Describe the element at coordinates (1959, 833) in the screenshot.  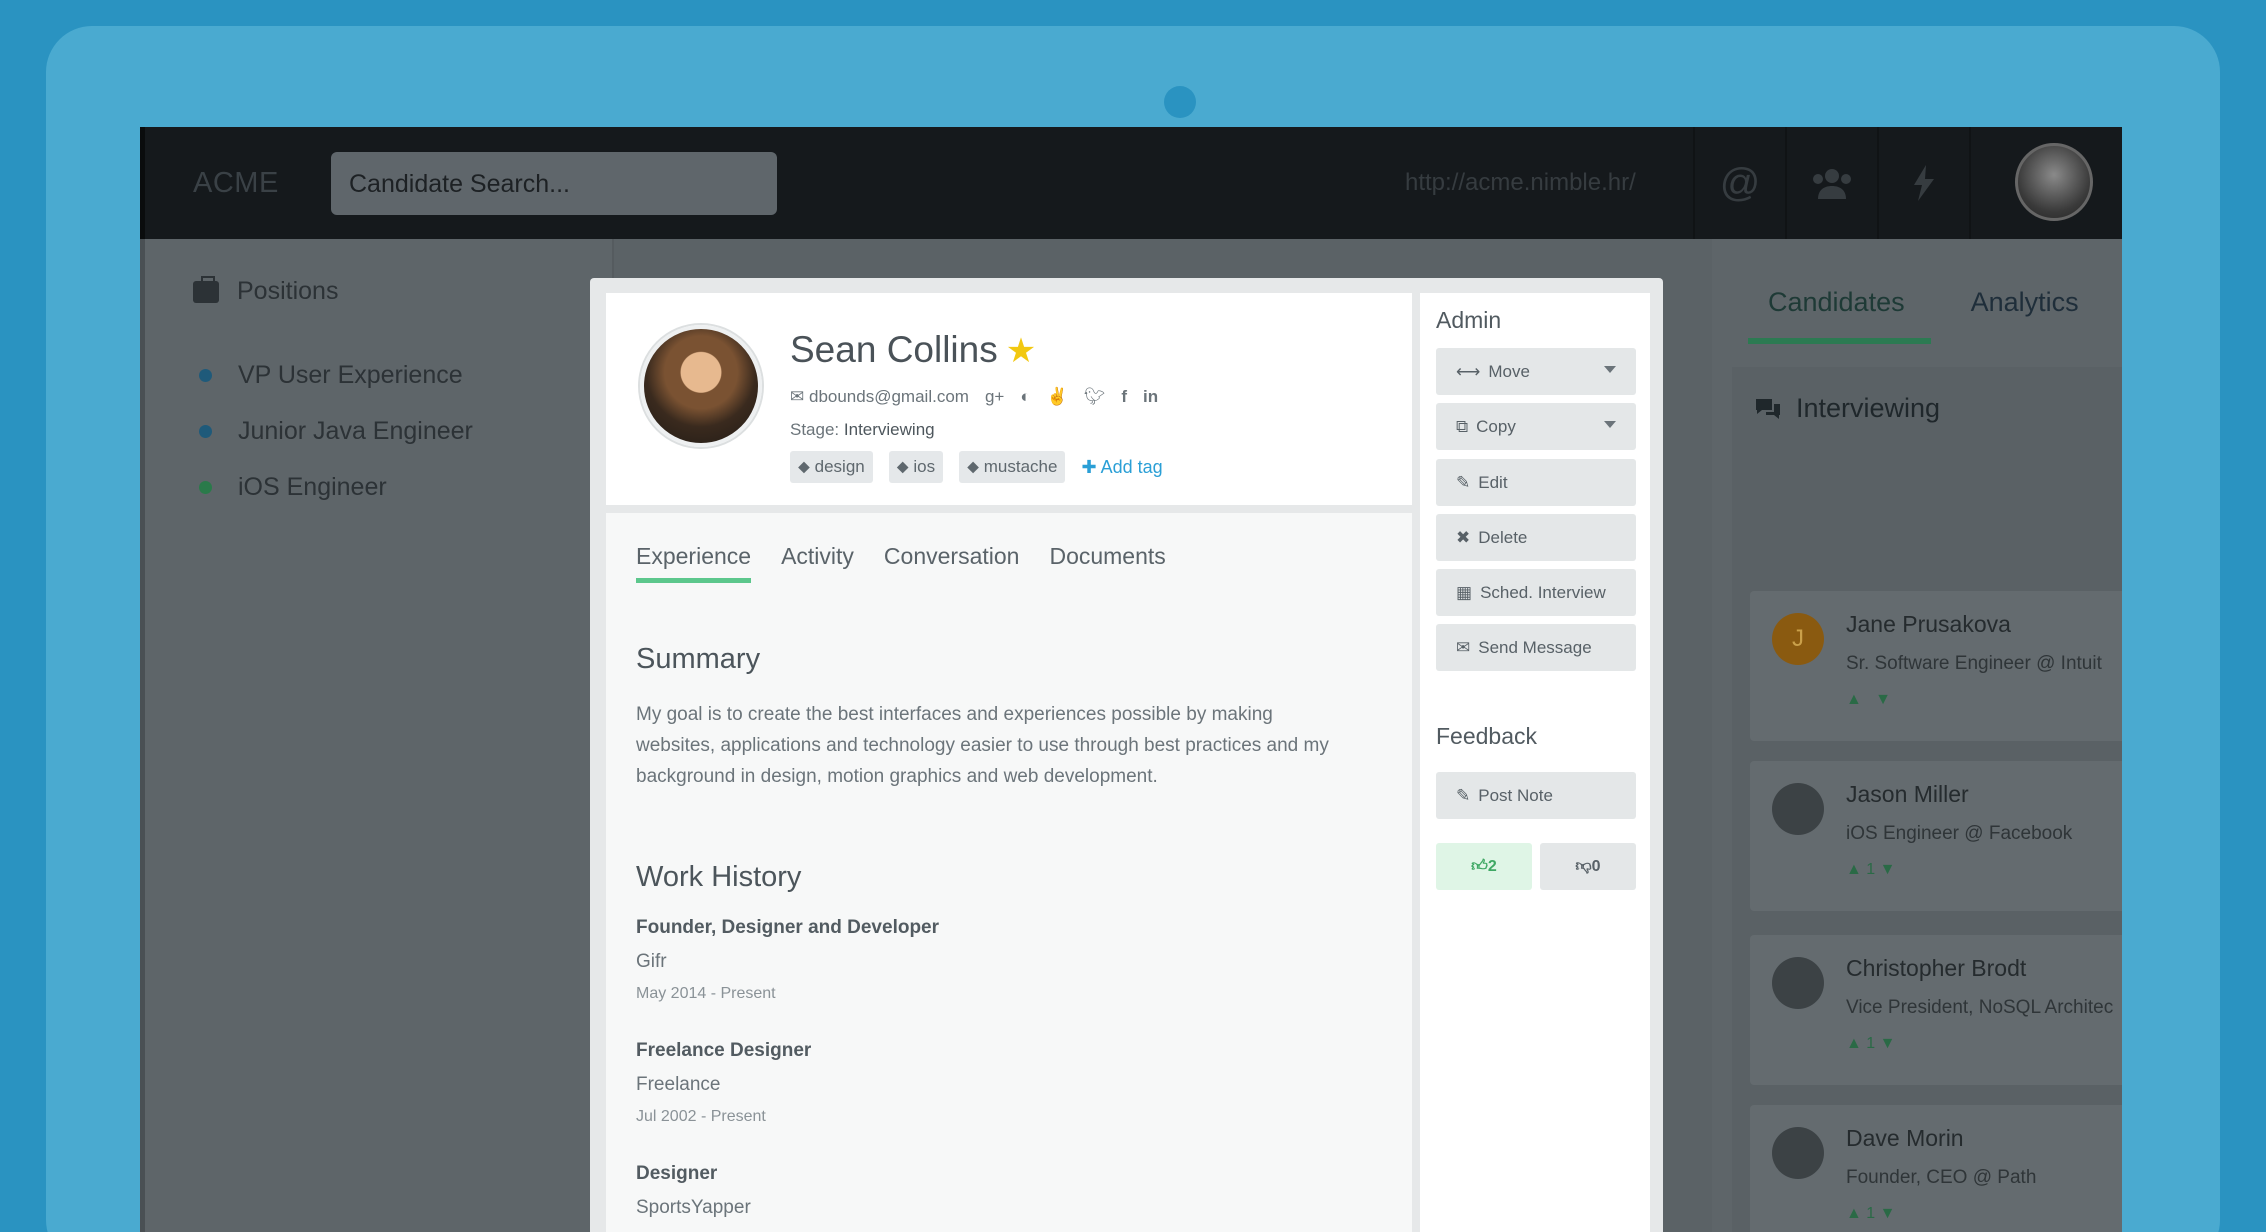
I see `candidate-title: iOS Engineer @ Facebook` at that location.